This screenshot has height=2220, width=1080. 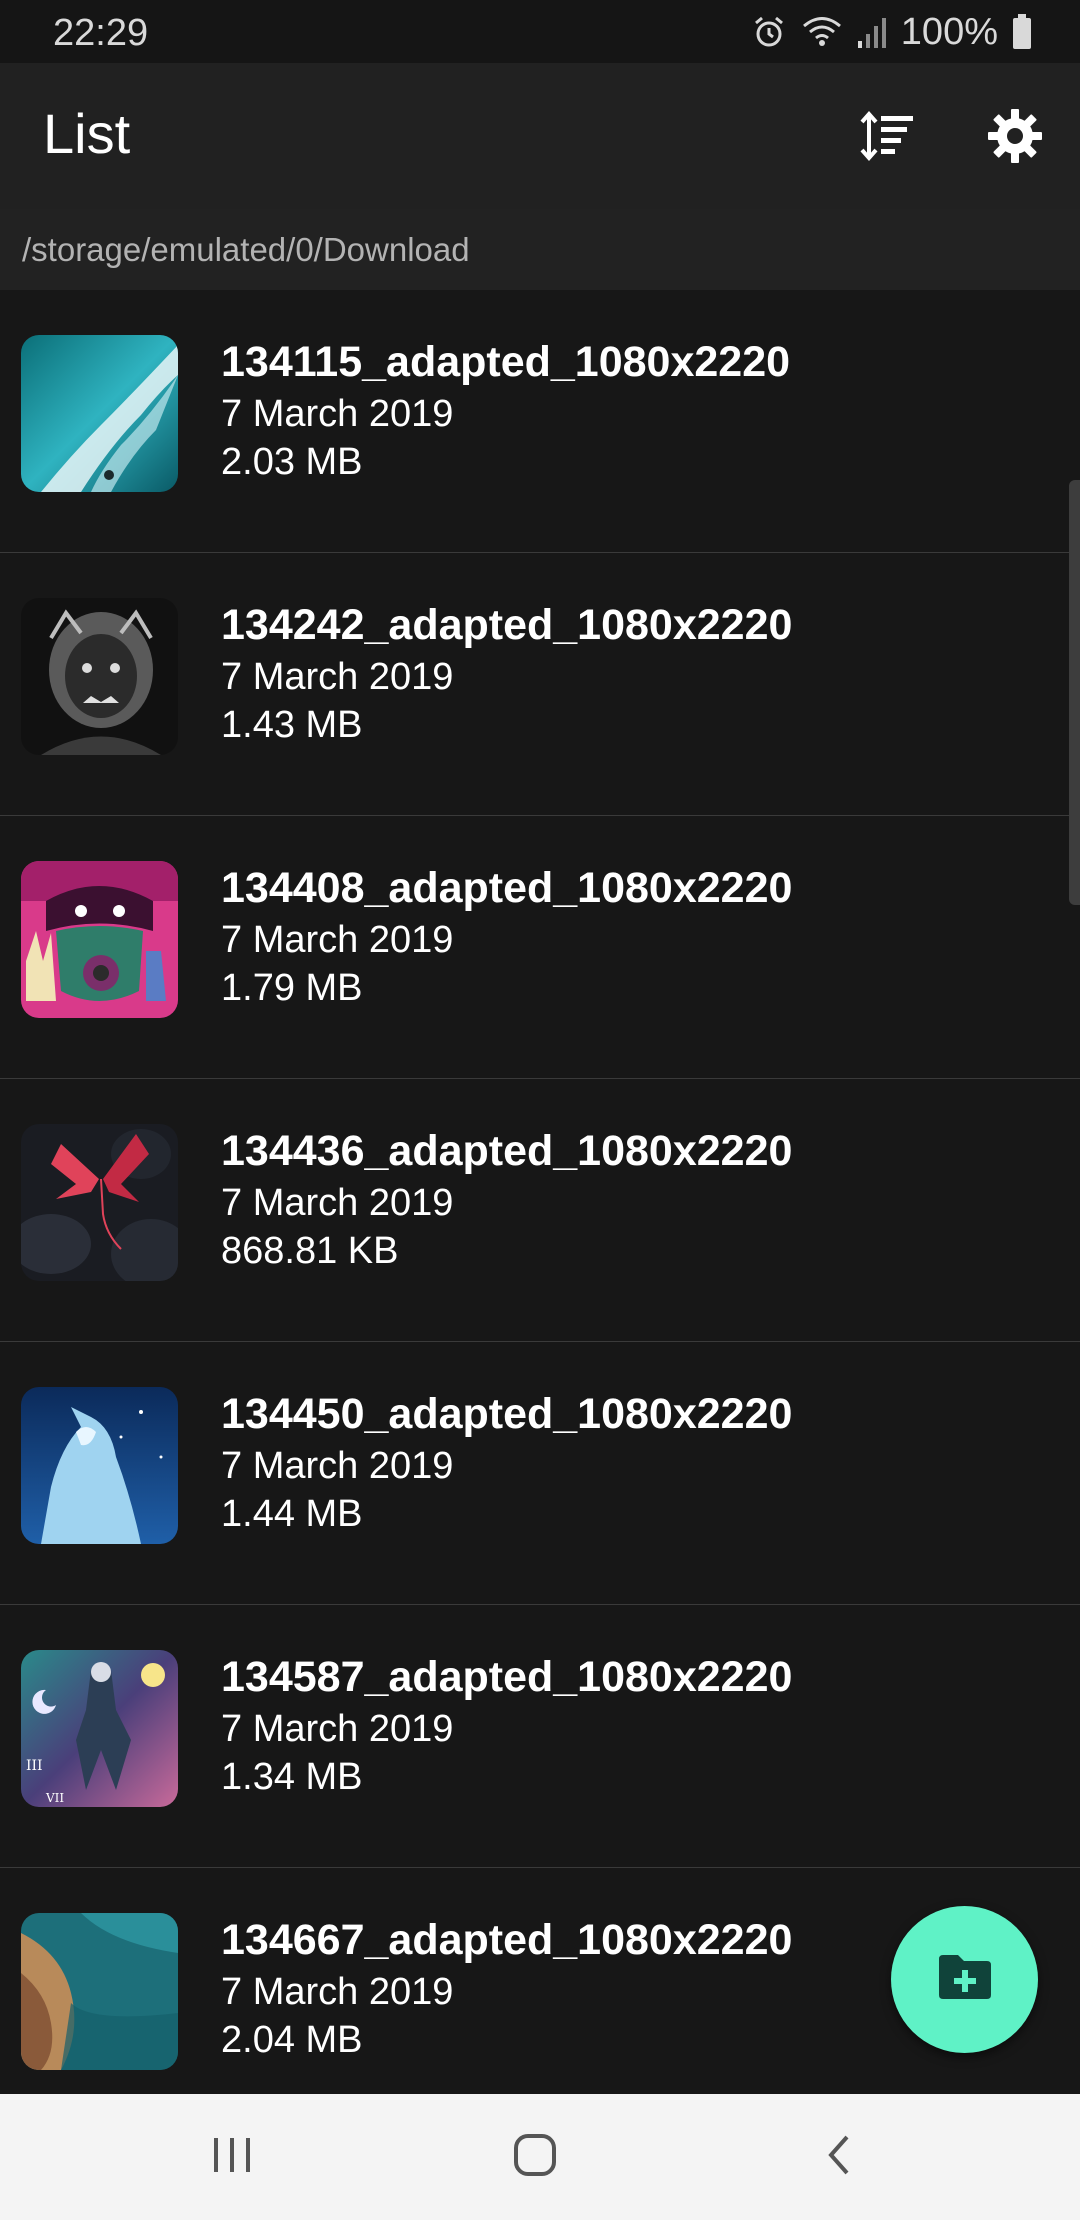 What do you see at coordinates (292, 988) in the screenshot?
I see `file-size: 1.79 MB` at bounding box center [292, 988].